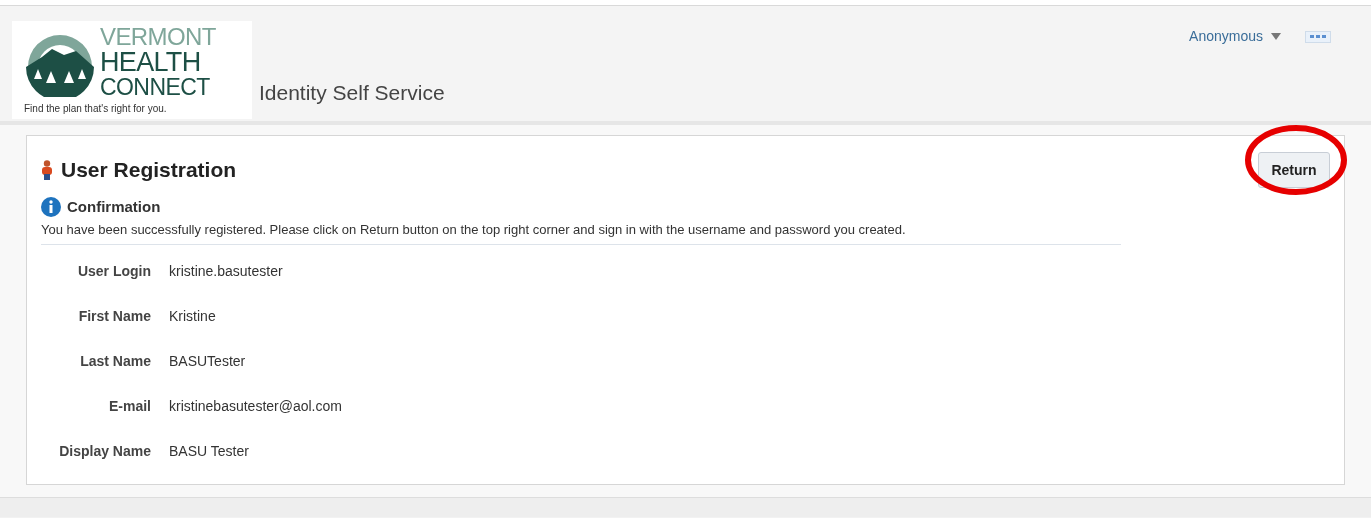 This screenshot has height=518, width=1371. Describe the element at coordinates (114, 206) in the screenshot. I see `confirmation-title: Confirmation` at that location.